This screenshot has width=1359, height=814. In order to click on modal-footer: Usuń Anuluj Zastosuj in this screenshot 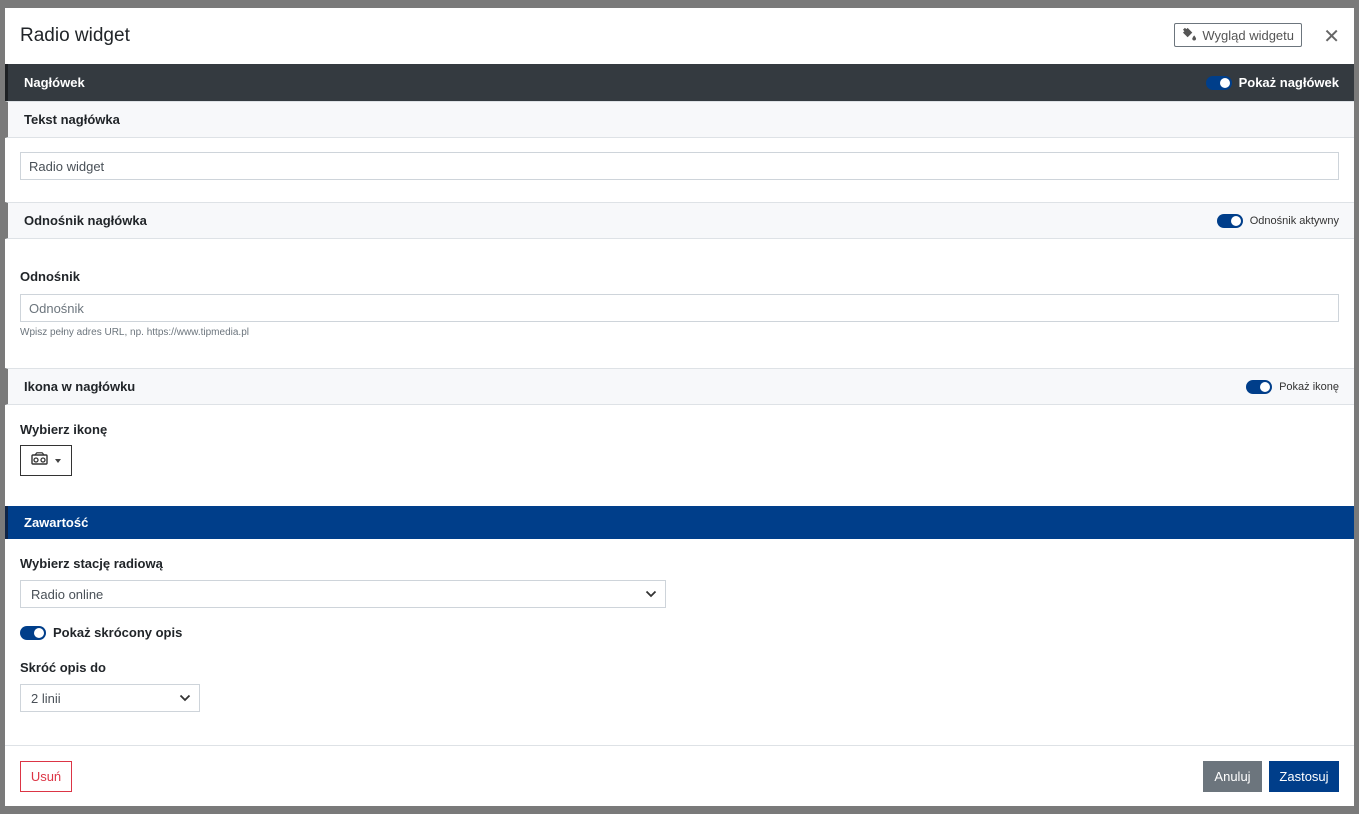, I will do `click(679, 775)`.